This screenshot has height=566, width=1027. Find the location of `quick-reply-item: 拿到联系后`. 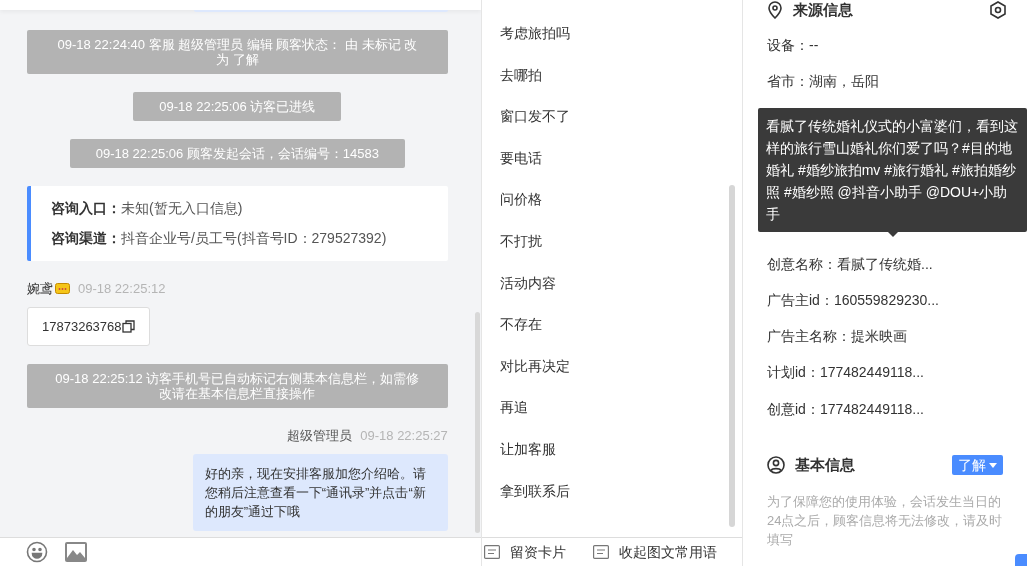

quick-reply-item: 拿到联系后 is located at coordinates (620, 501).